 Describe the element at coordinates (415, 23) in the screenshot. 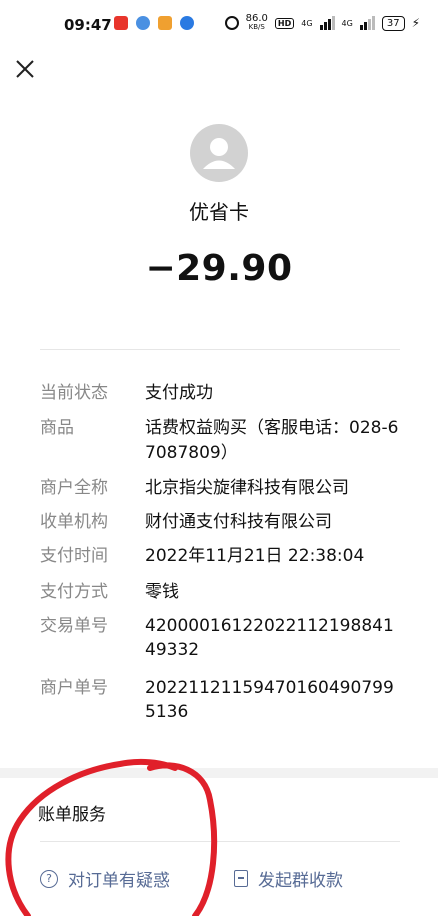

I see `charging-icon: ⚡` at that location.